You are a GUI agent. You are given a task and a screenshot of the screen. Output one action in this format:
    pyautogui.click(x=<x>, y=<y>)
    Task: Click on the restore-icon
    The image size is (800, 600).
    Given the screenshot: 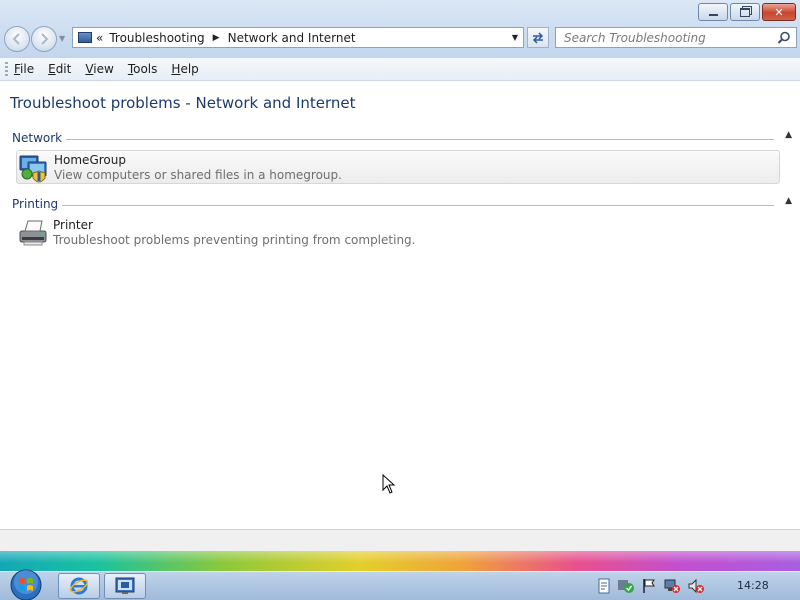 What is the action you would take?
    pyautogui.click(x=745, y=12)
    